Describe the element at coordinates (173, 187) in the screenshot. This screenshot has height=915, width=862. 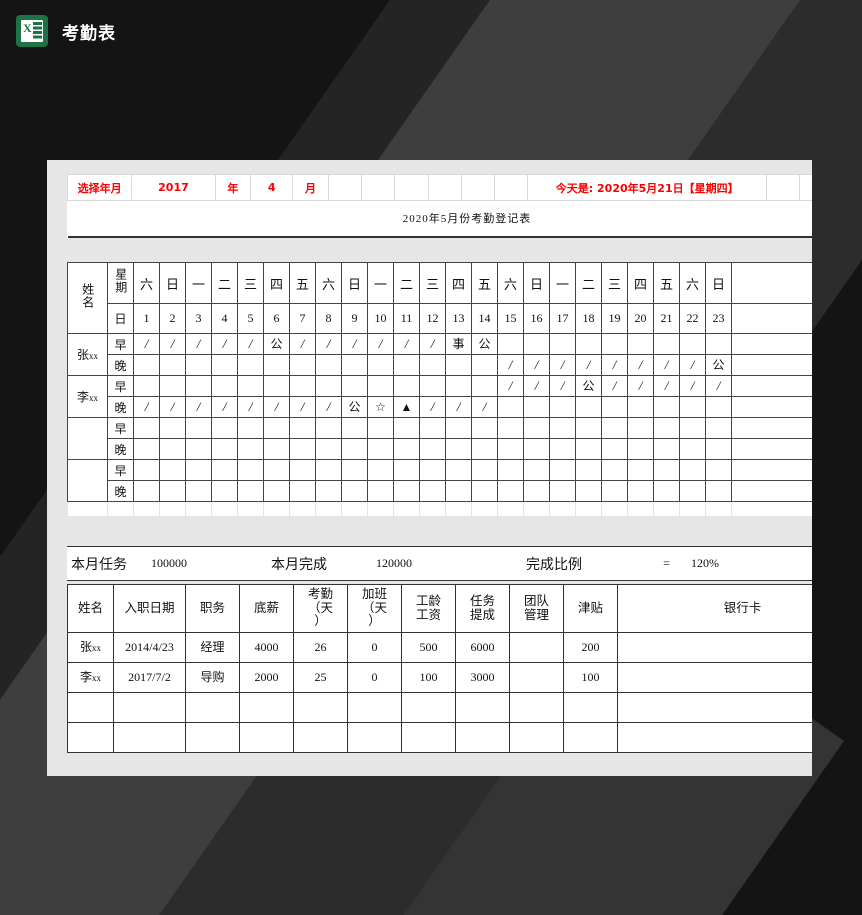
I see `year-value: 2017` at that location.